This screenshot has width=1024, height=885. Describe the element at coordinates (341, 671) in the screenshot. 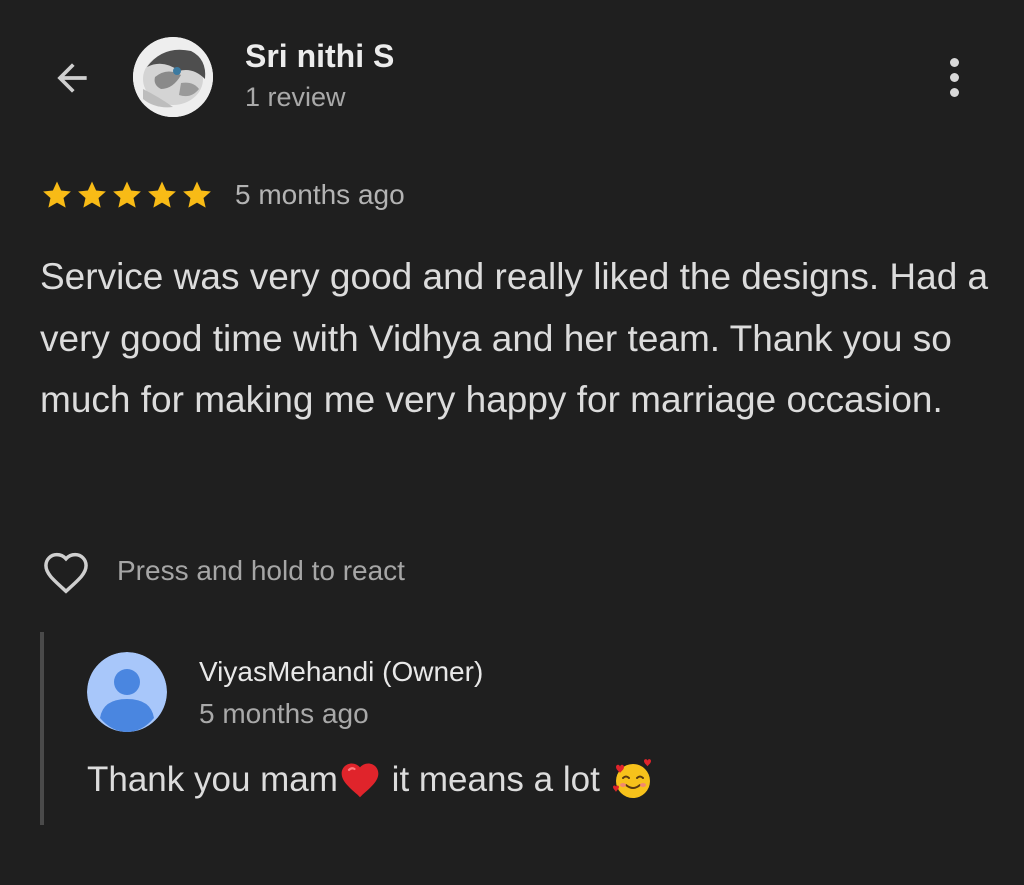

I see `owner-name: ViyasMehandi (Owner)` at that location.